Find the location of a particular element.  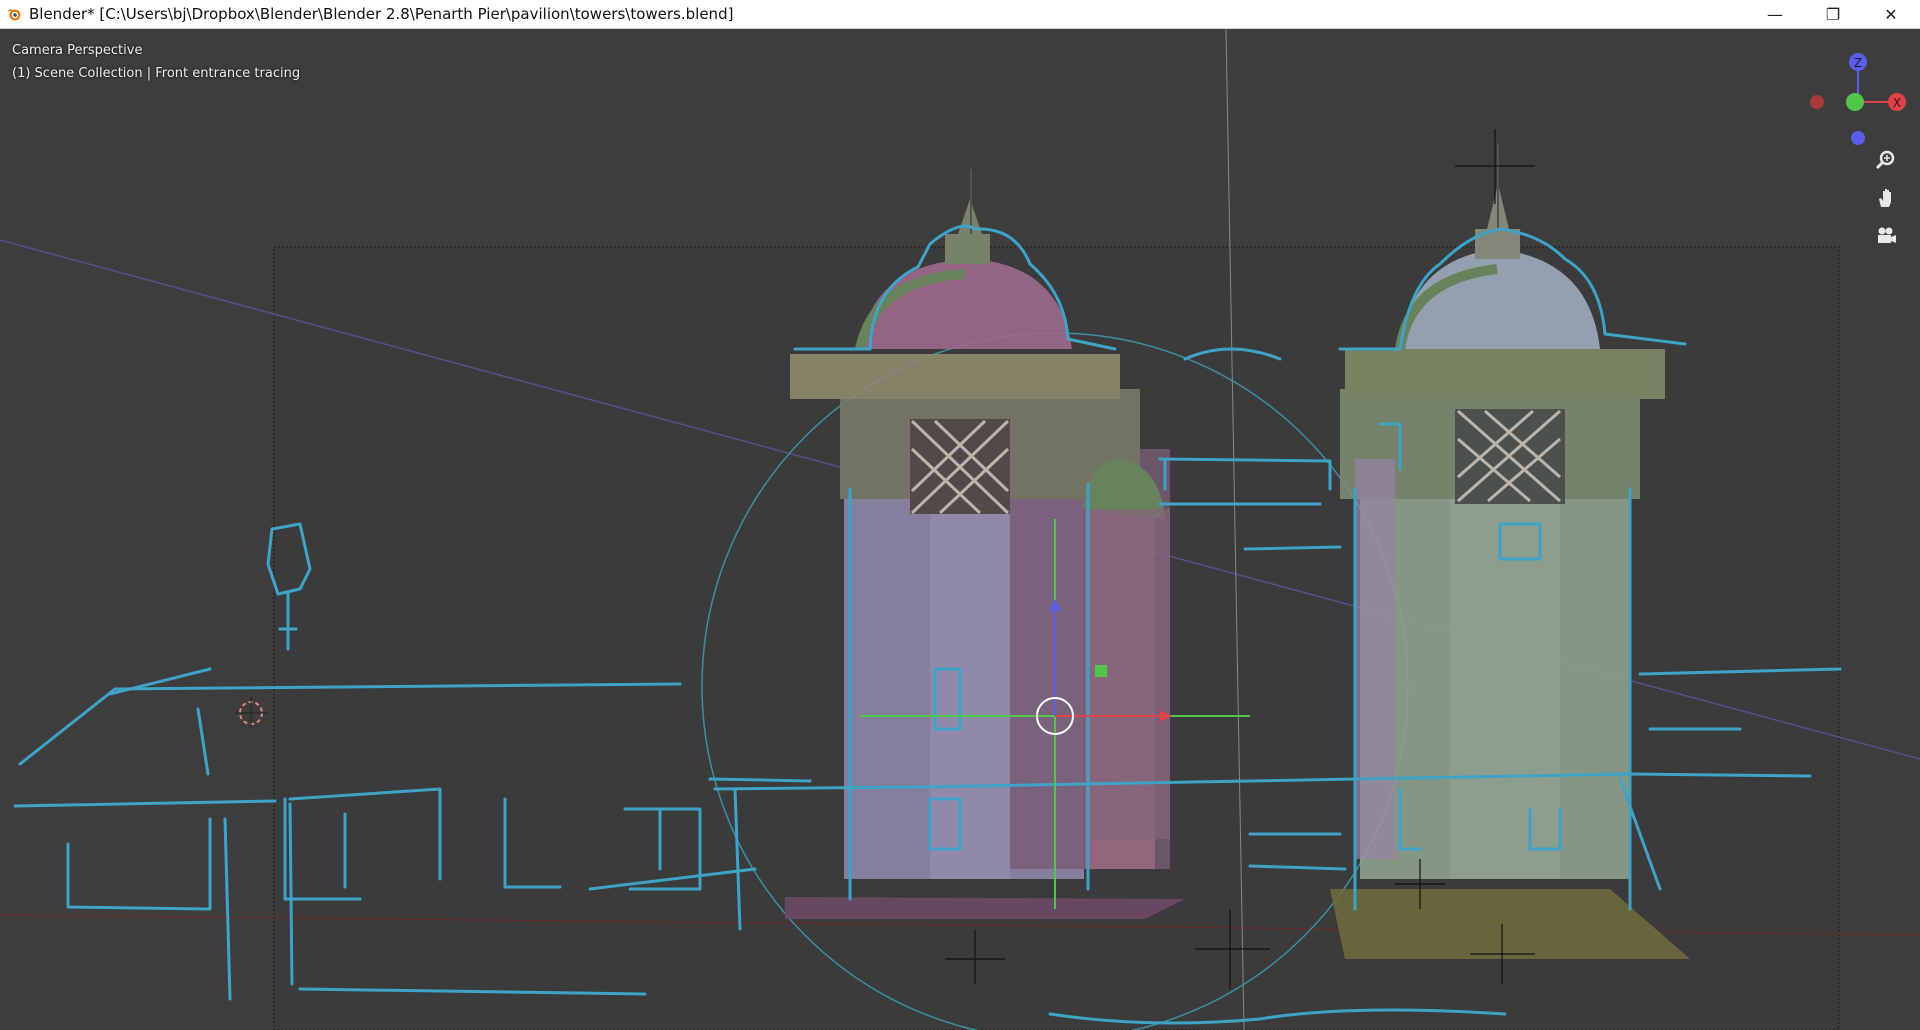

navigation-gizmo: Z X is located at coordinates (1855, 94).